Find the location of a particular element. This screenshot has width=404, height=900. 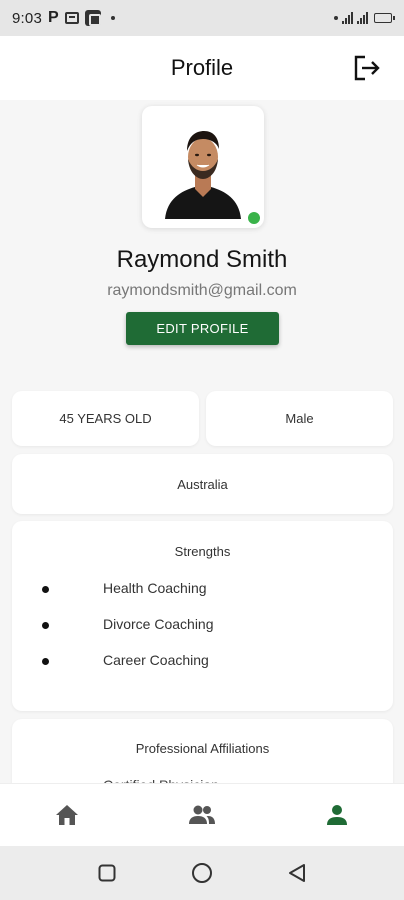

avatar-photo is located at coordinates (203, 167).